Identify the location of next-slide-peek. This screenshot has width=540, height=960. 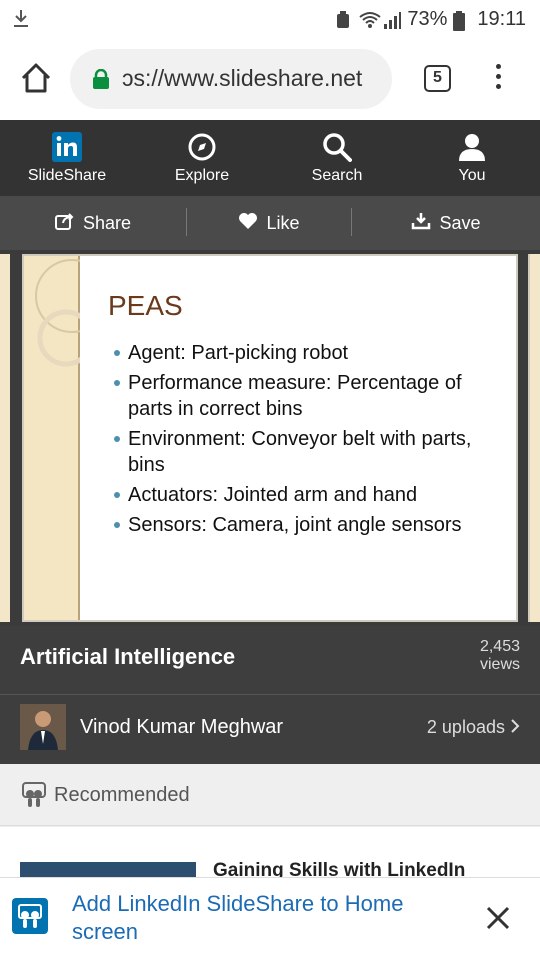
(534, 438).